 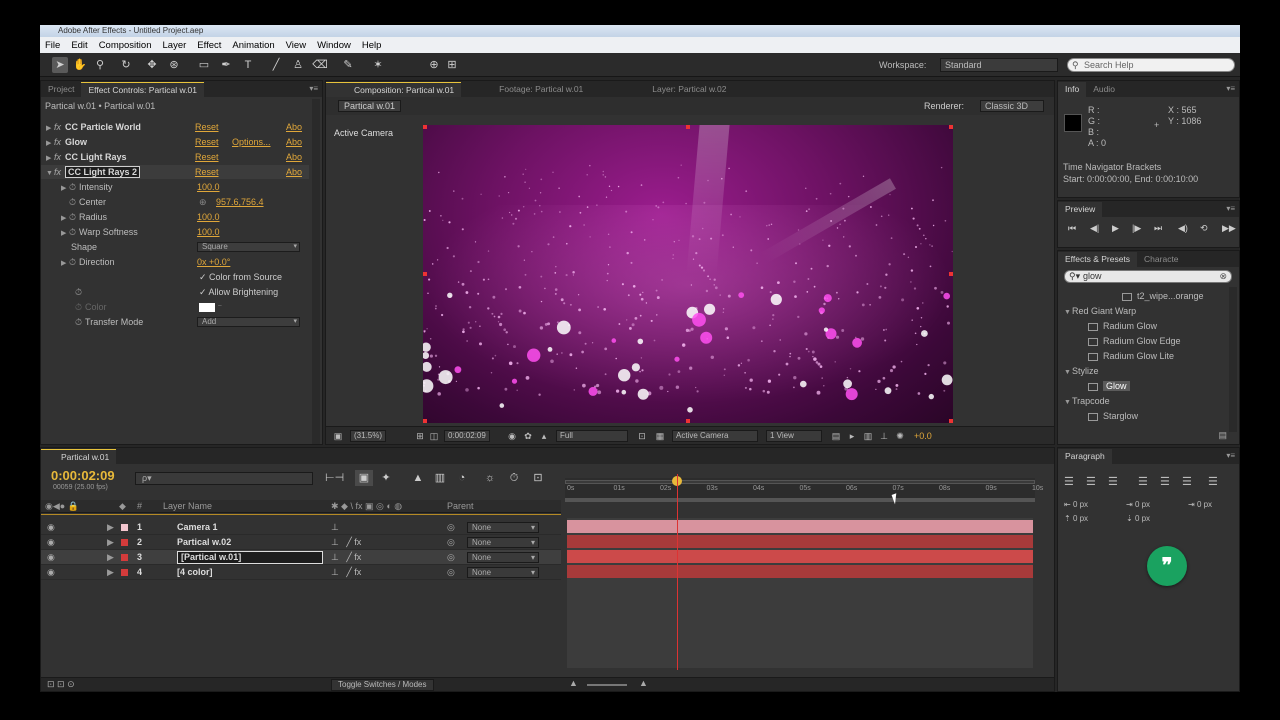 I want to click on selection-tool-icon: ➤, so click(x=60, y=65).